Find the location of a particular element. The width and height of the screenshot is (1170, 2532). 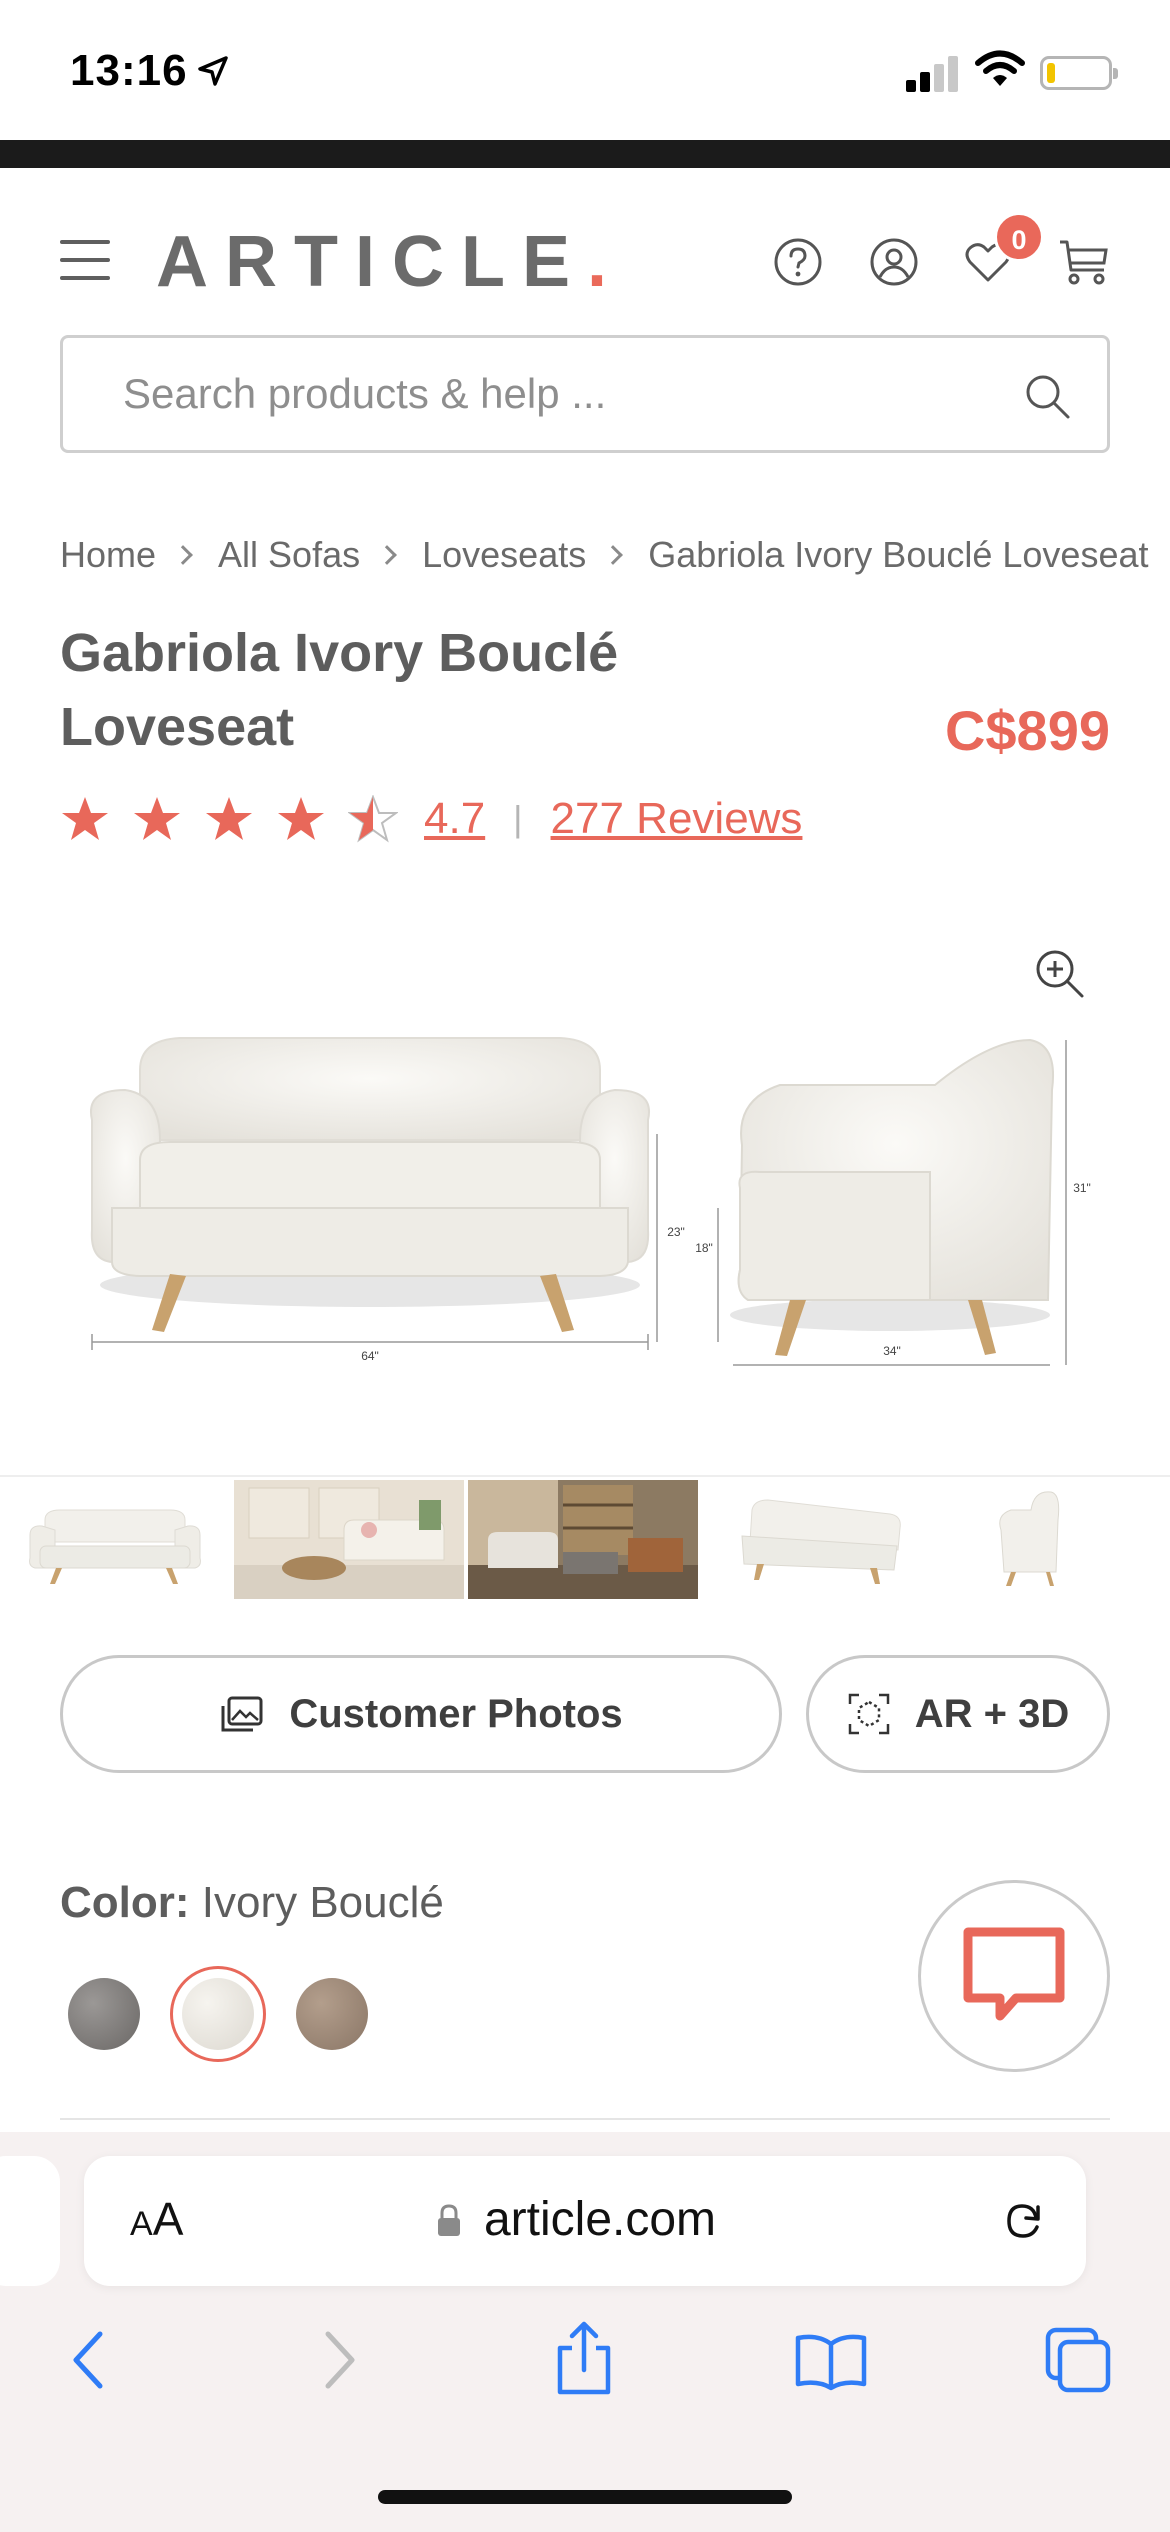

ar-3d-button: AR + 3D is located at coordinates (958, 1714).